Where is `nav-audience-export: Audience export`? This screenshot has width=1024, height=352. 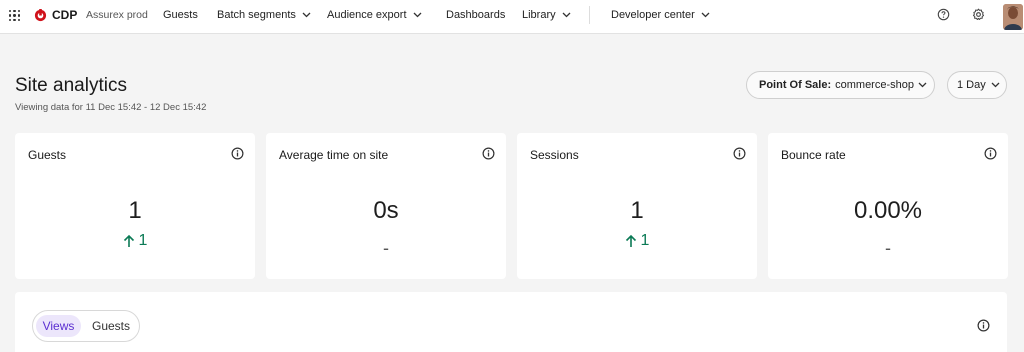 nav-audience-export: Audience export is located at coordinates (374, 15).